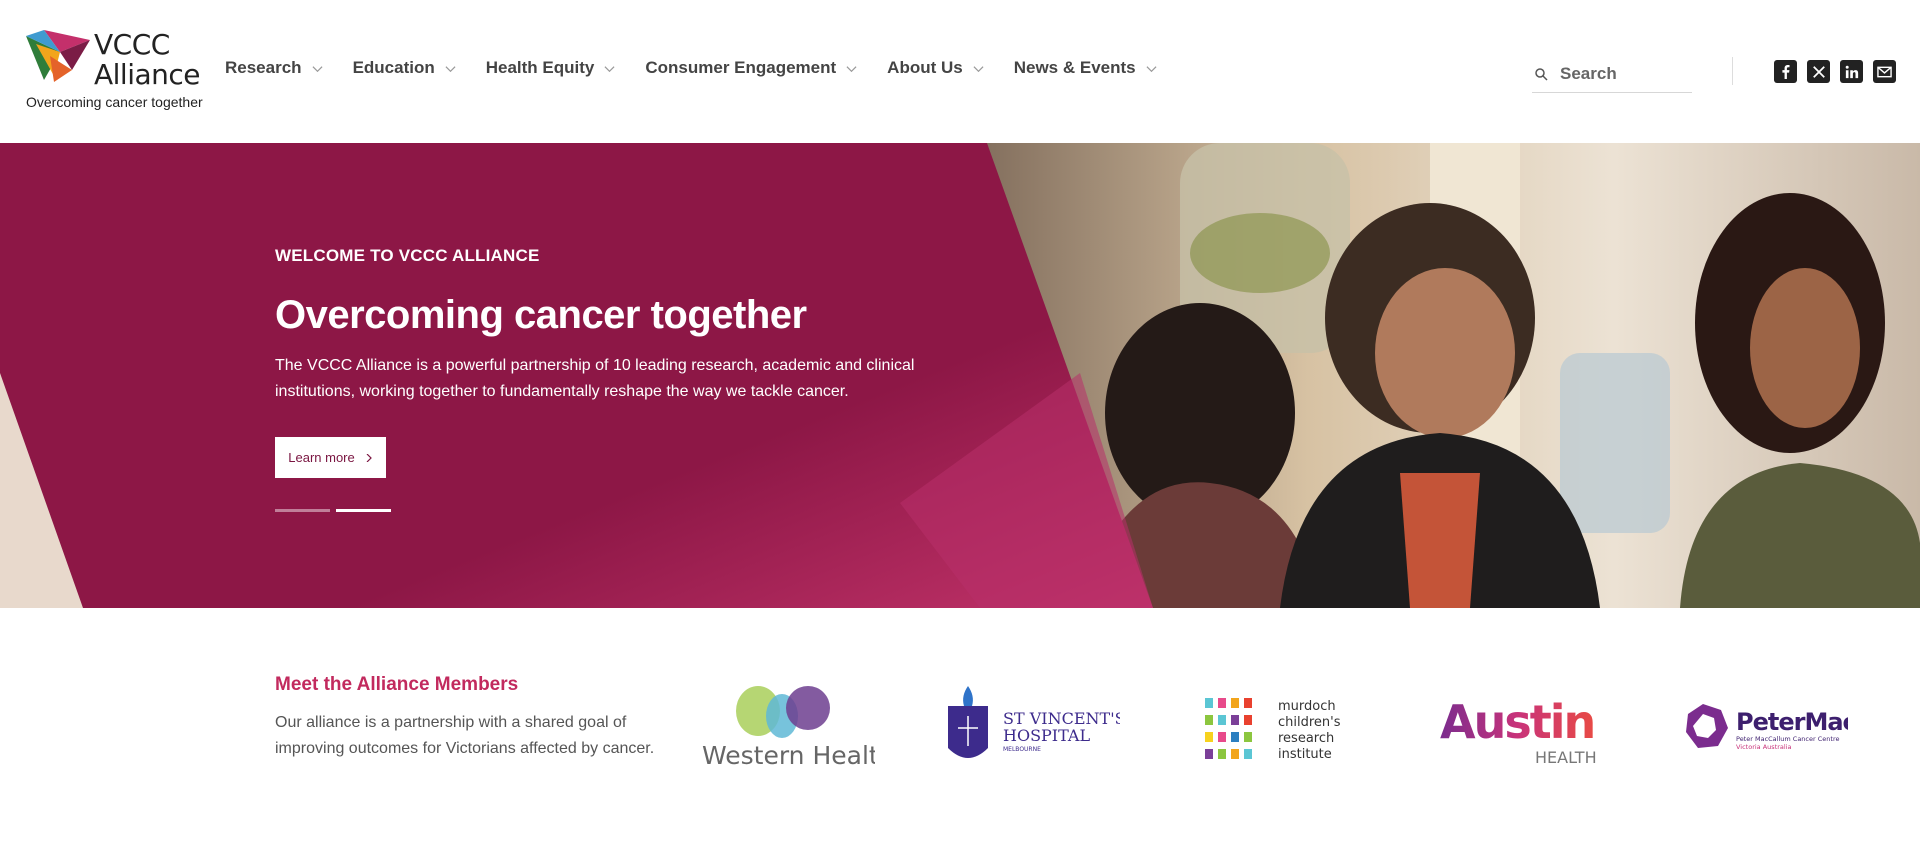 Image resolution: width=1920 pixels, height=853 pixels. What do you see at coordinates (1884, 71) in the screenshot?
I see `email-icon` at bounding box center [1884, 71].